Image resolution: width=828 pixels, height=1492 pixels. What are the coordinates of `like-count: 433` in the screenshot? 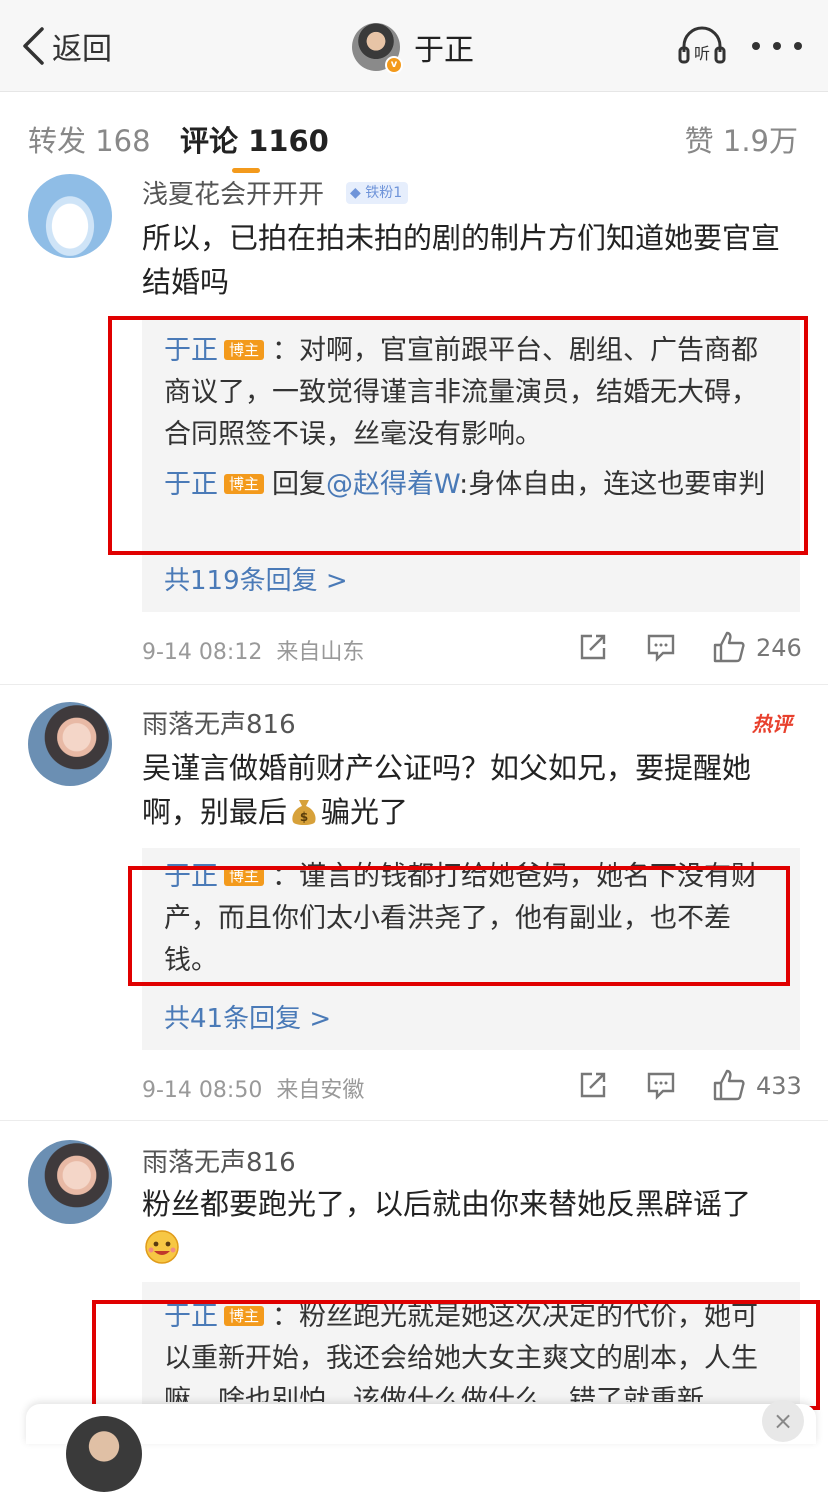 It's located at (779, 1086).